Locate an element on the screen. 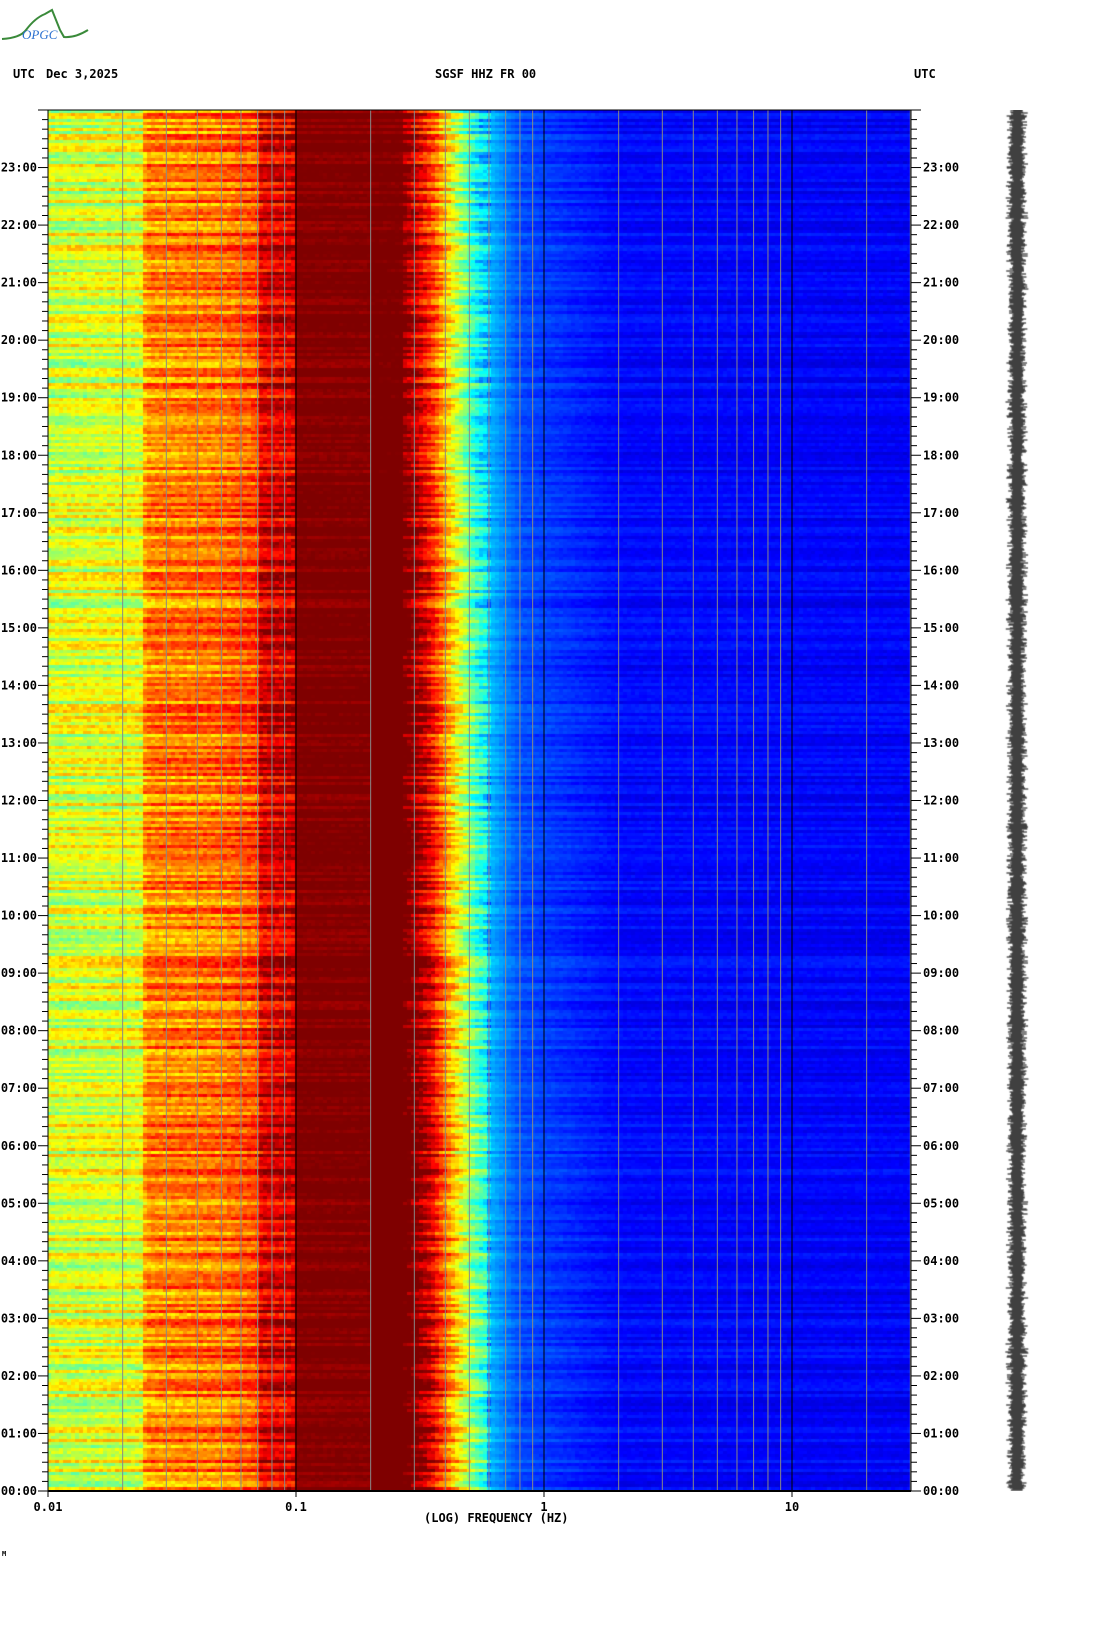 This screenshot has width=1102, height=1634. y-tick-label-left: 08:00 is located at coordinates (19, 1031).